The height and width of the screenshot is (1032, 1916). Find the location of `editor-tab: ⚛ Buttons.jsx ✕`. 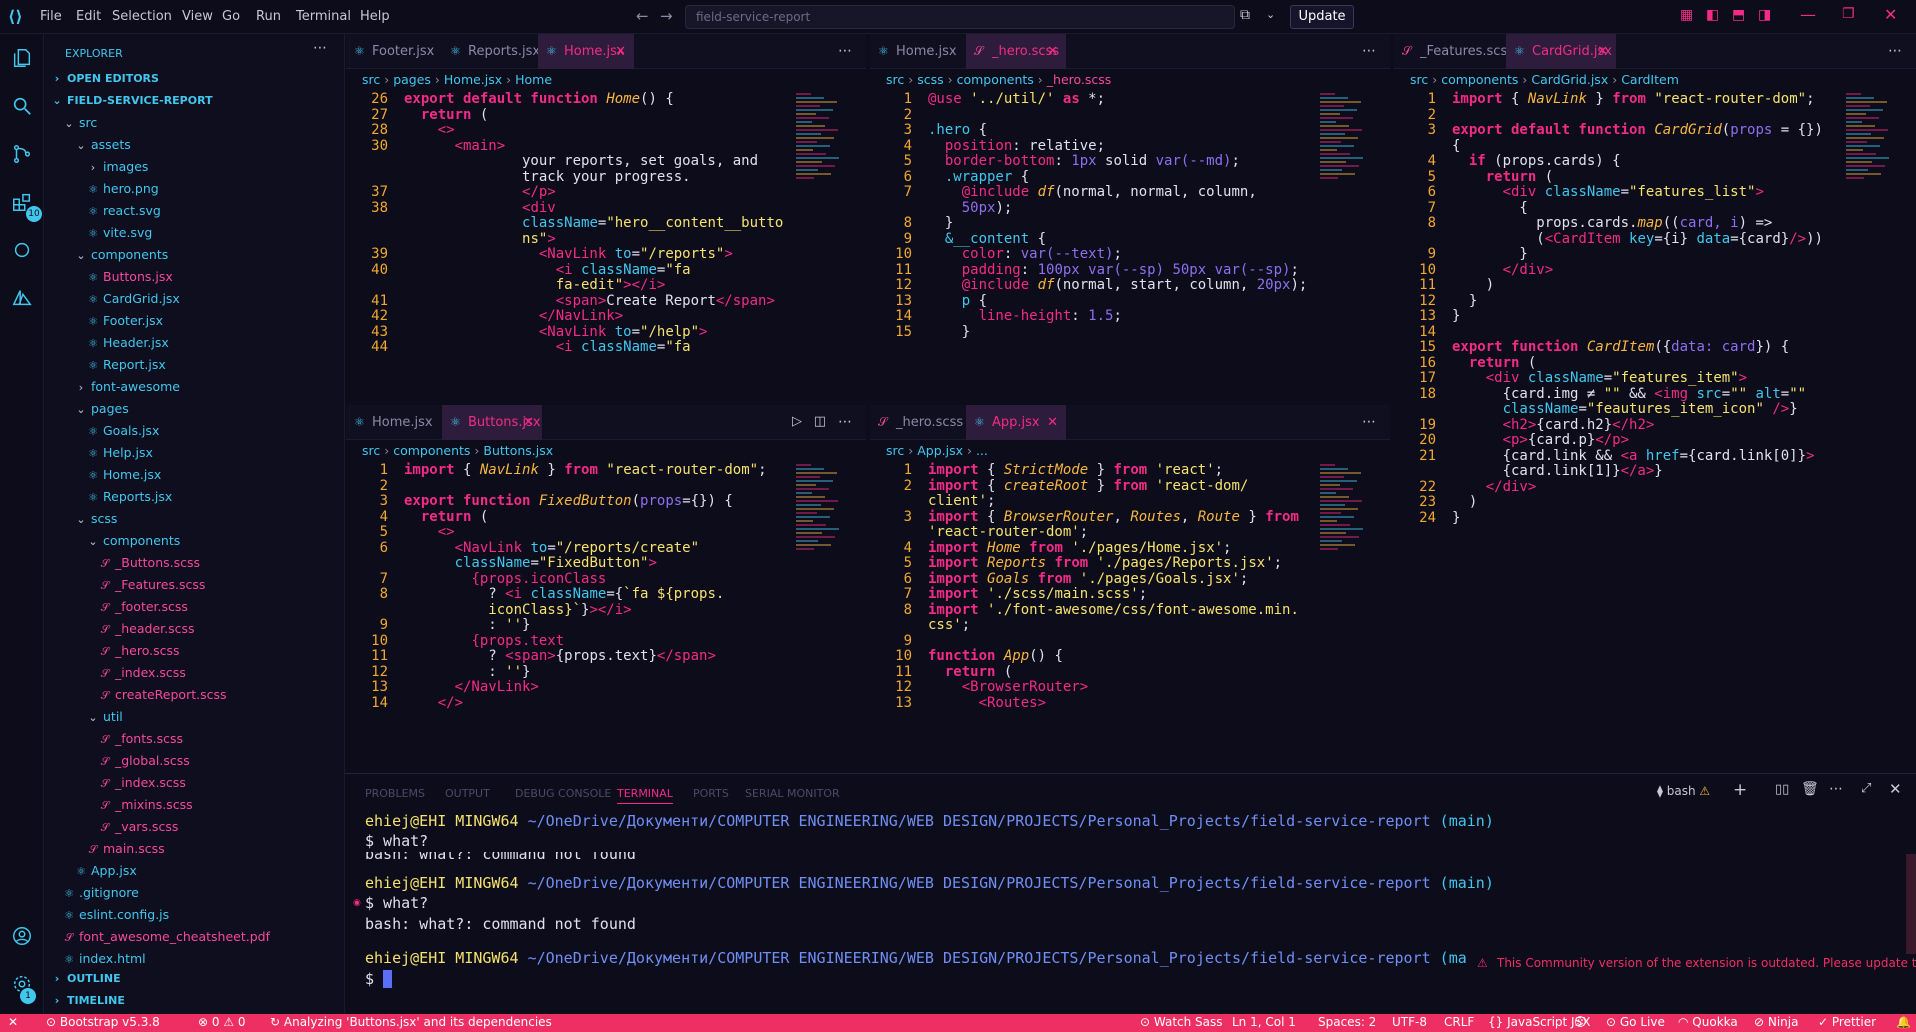

editor-tab: ⚛ Buttons.jsx ✕ is located at coordinates (492, 422).